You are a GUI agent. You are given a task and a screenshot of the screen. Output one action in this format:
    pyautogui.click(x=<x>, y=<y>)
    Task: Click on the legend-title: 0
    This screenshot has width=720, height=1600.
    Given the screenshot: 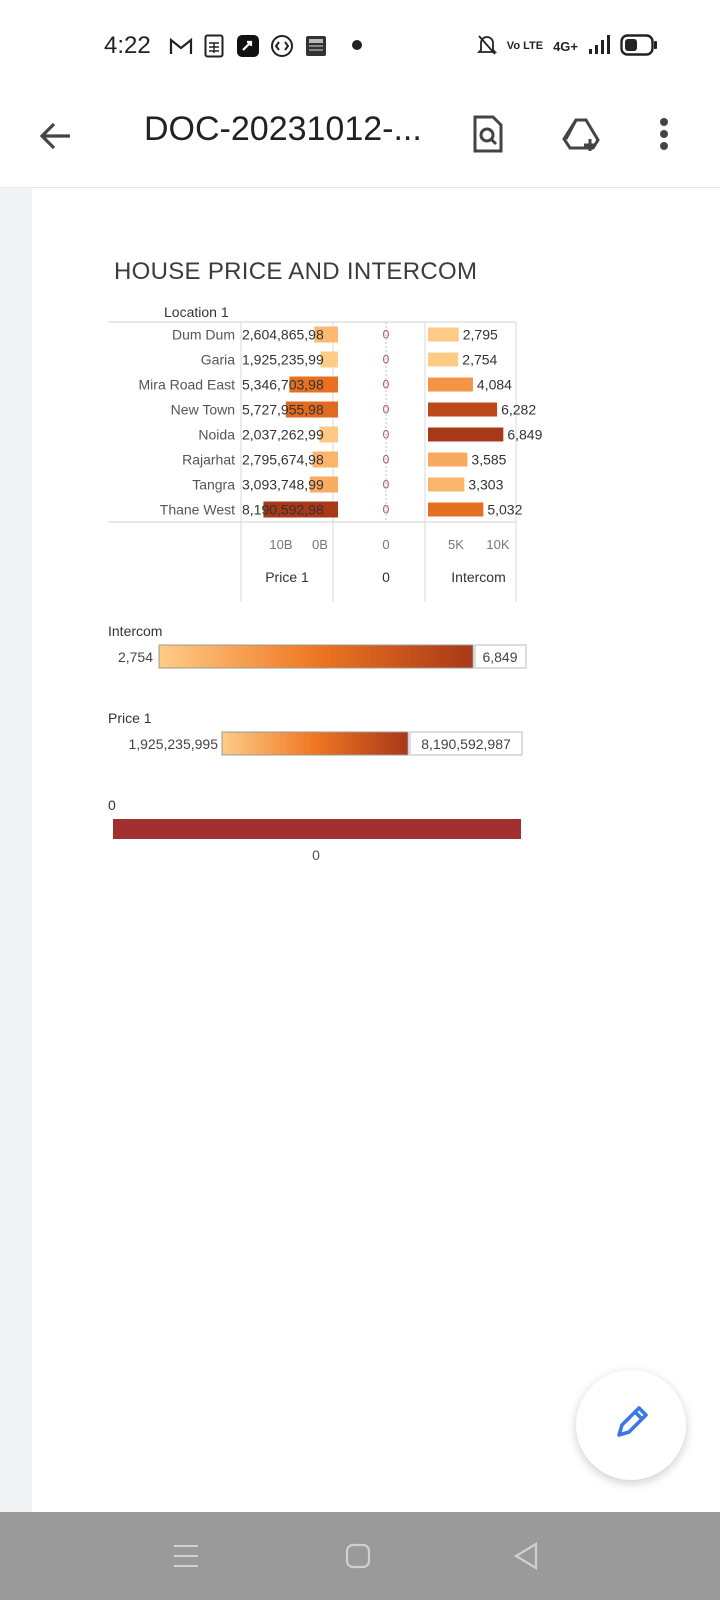 What is the action you would take?
    pyautogui.click(x=112, y=805)
    